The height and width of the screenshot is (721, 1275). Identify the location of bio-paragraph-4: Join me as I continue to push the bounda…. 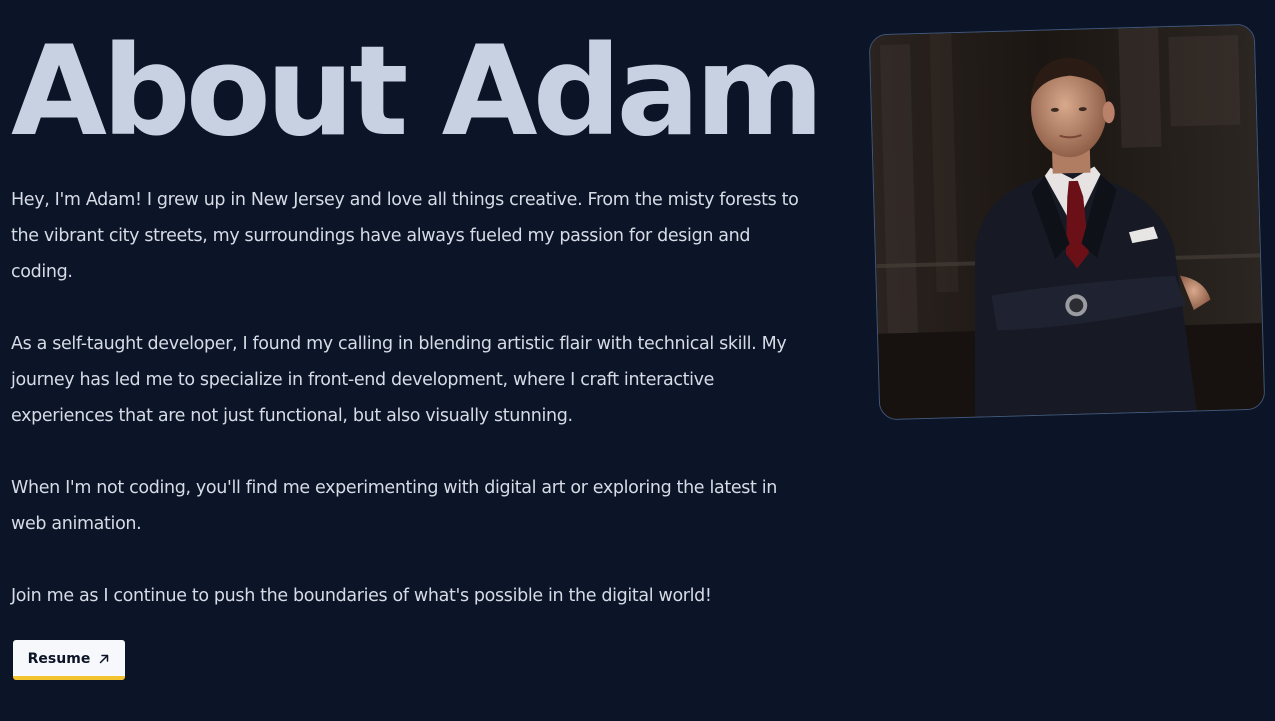
(361, 596).